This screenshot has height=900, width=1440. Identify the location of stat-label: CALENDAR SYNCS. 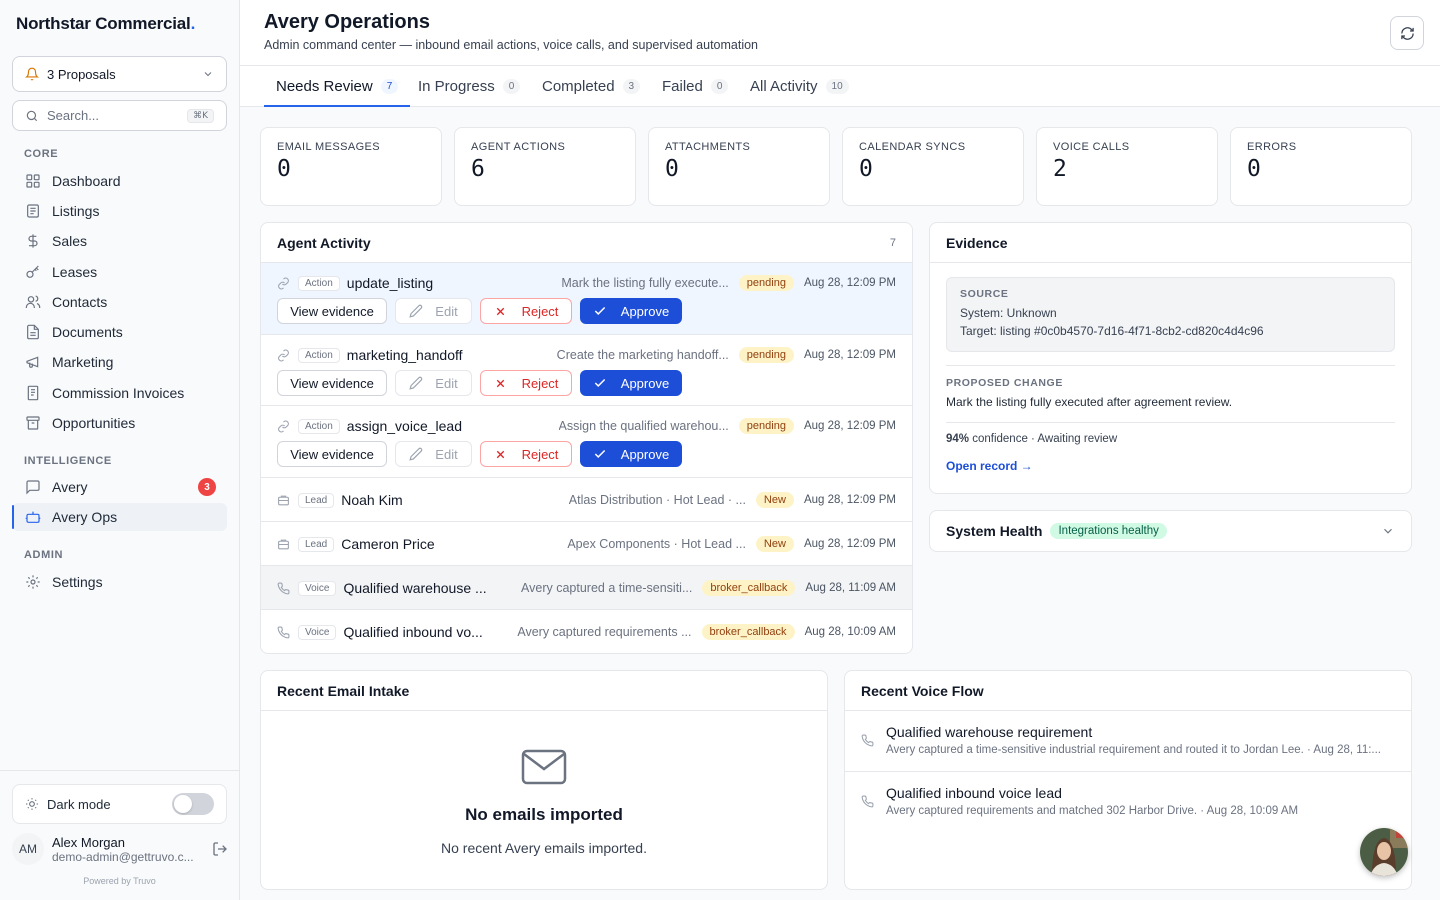
(912, 147).